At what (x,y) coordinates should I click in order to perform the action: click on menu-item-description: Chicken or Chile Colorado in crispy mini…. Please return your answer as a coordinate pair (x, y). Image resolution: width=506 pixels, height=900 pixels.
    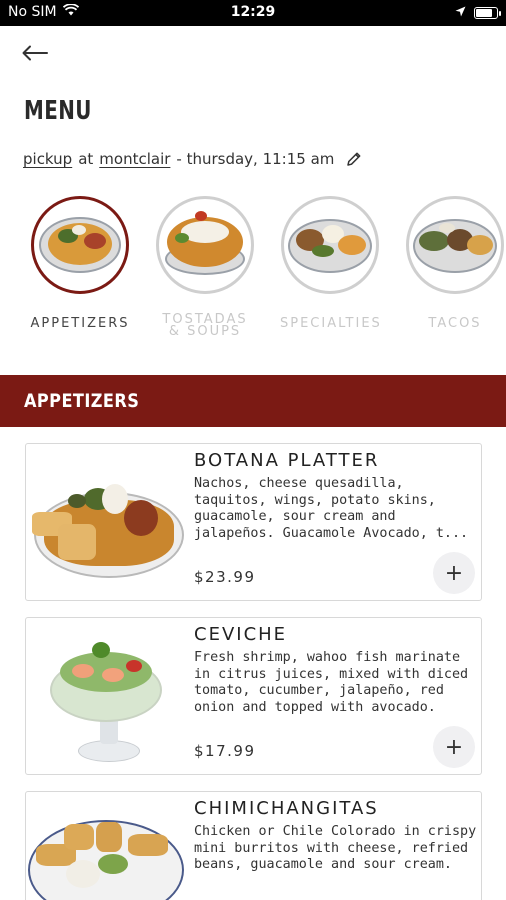
    Looking at the image, I should click on (335, 848).